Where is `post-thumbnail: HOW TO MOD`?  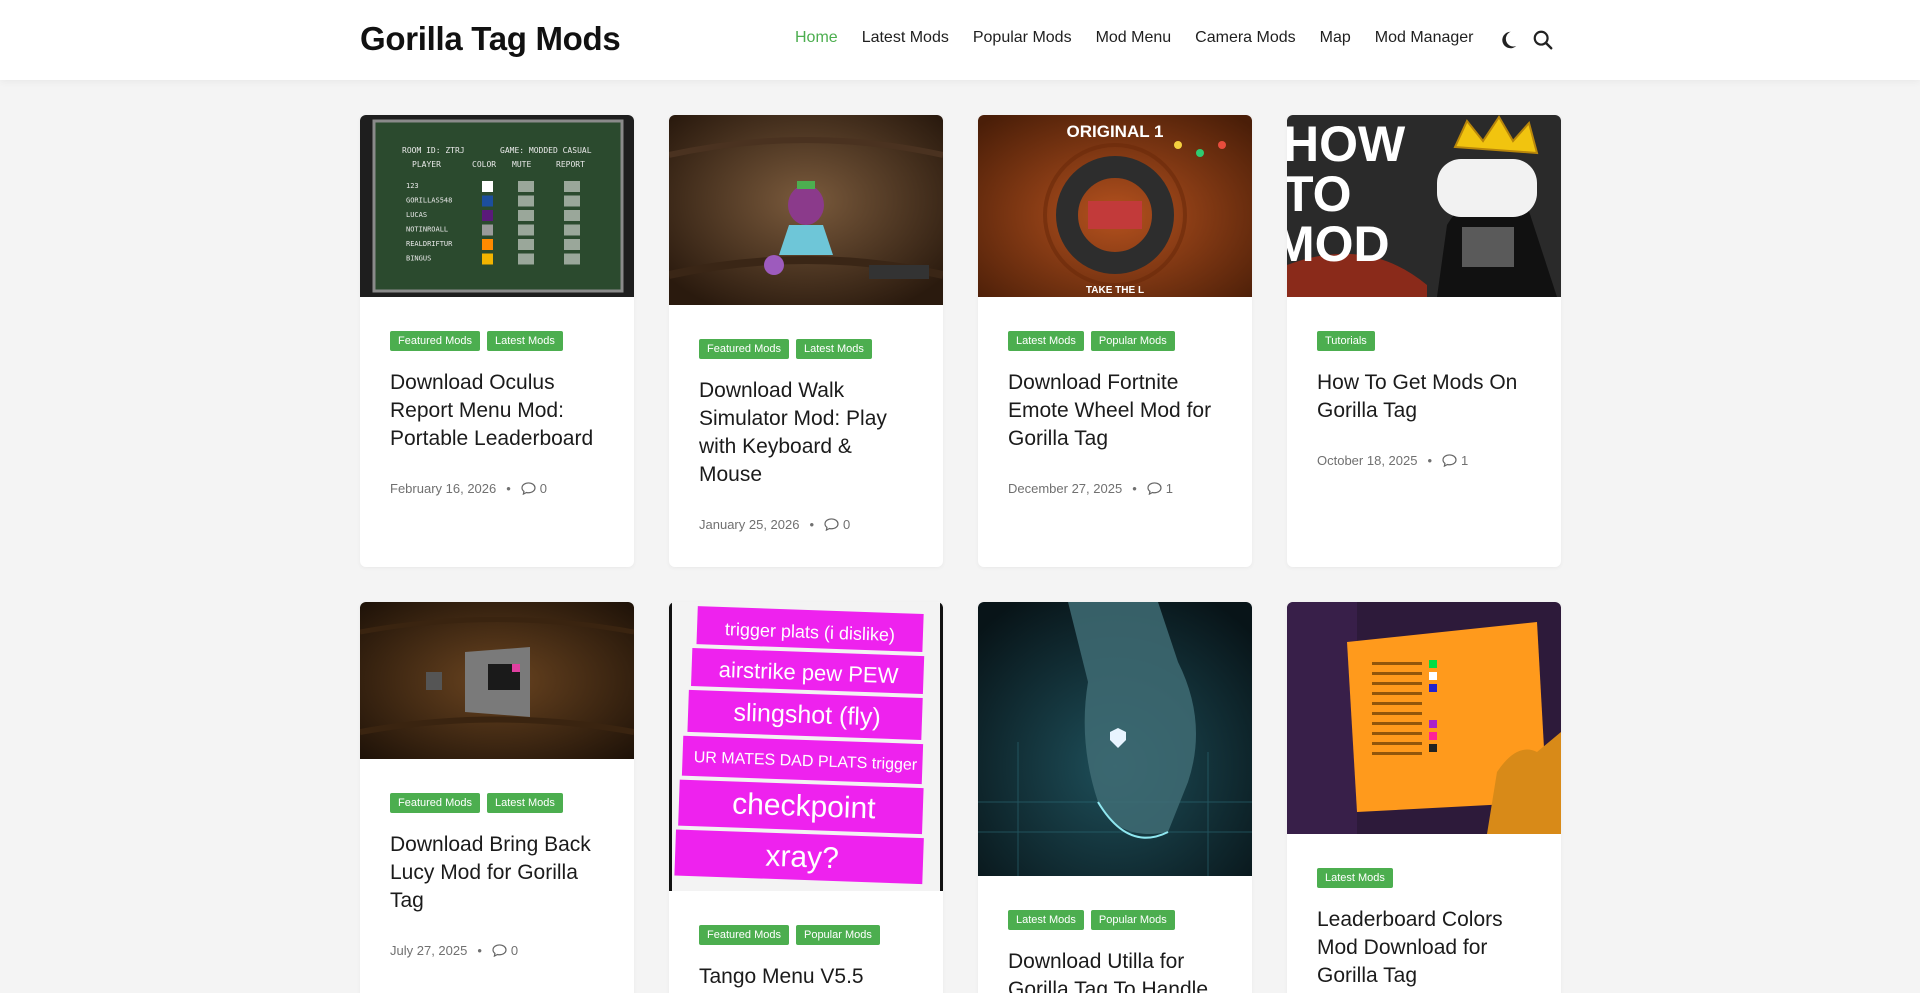 post-thumbnail: HOW TO MOD is located at coordinates (1424, 206).